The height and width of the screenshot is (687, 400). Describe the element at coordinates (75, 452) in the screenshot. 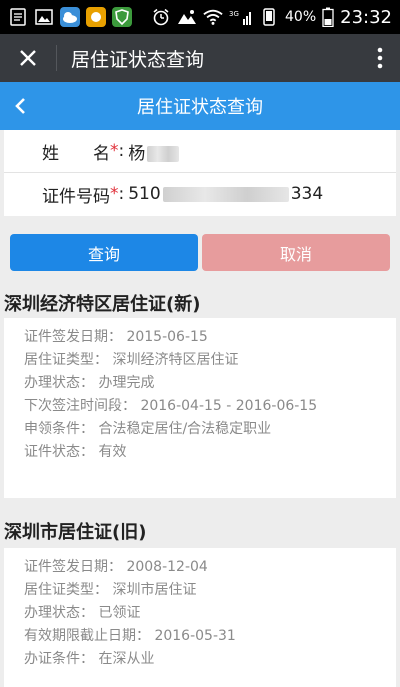

I see `permit-new-line-card-status: 证件状态： 有效` at that location.